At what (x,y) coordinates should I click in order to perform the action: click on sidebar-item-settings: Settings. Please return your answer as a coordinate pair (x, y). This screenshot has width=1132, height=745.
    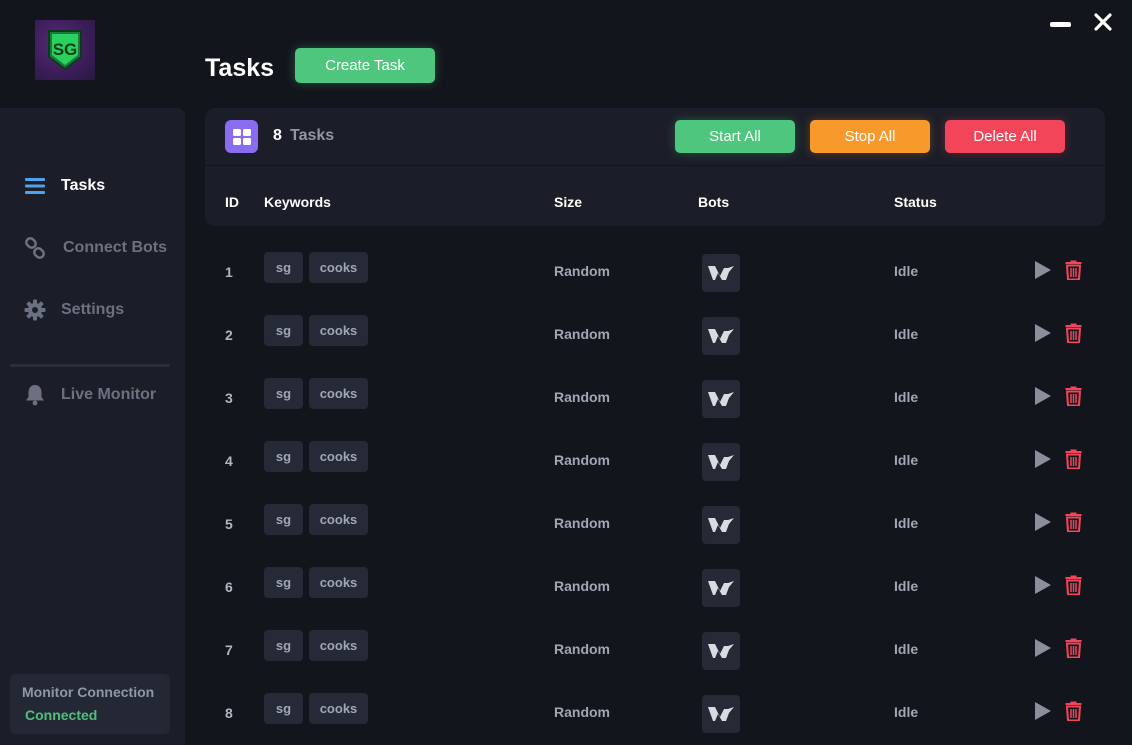
    Looking at the image, I should click on (92, 310).